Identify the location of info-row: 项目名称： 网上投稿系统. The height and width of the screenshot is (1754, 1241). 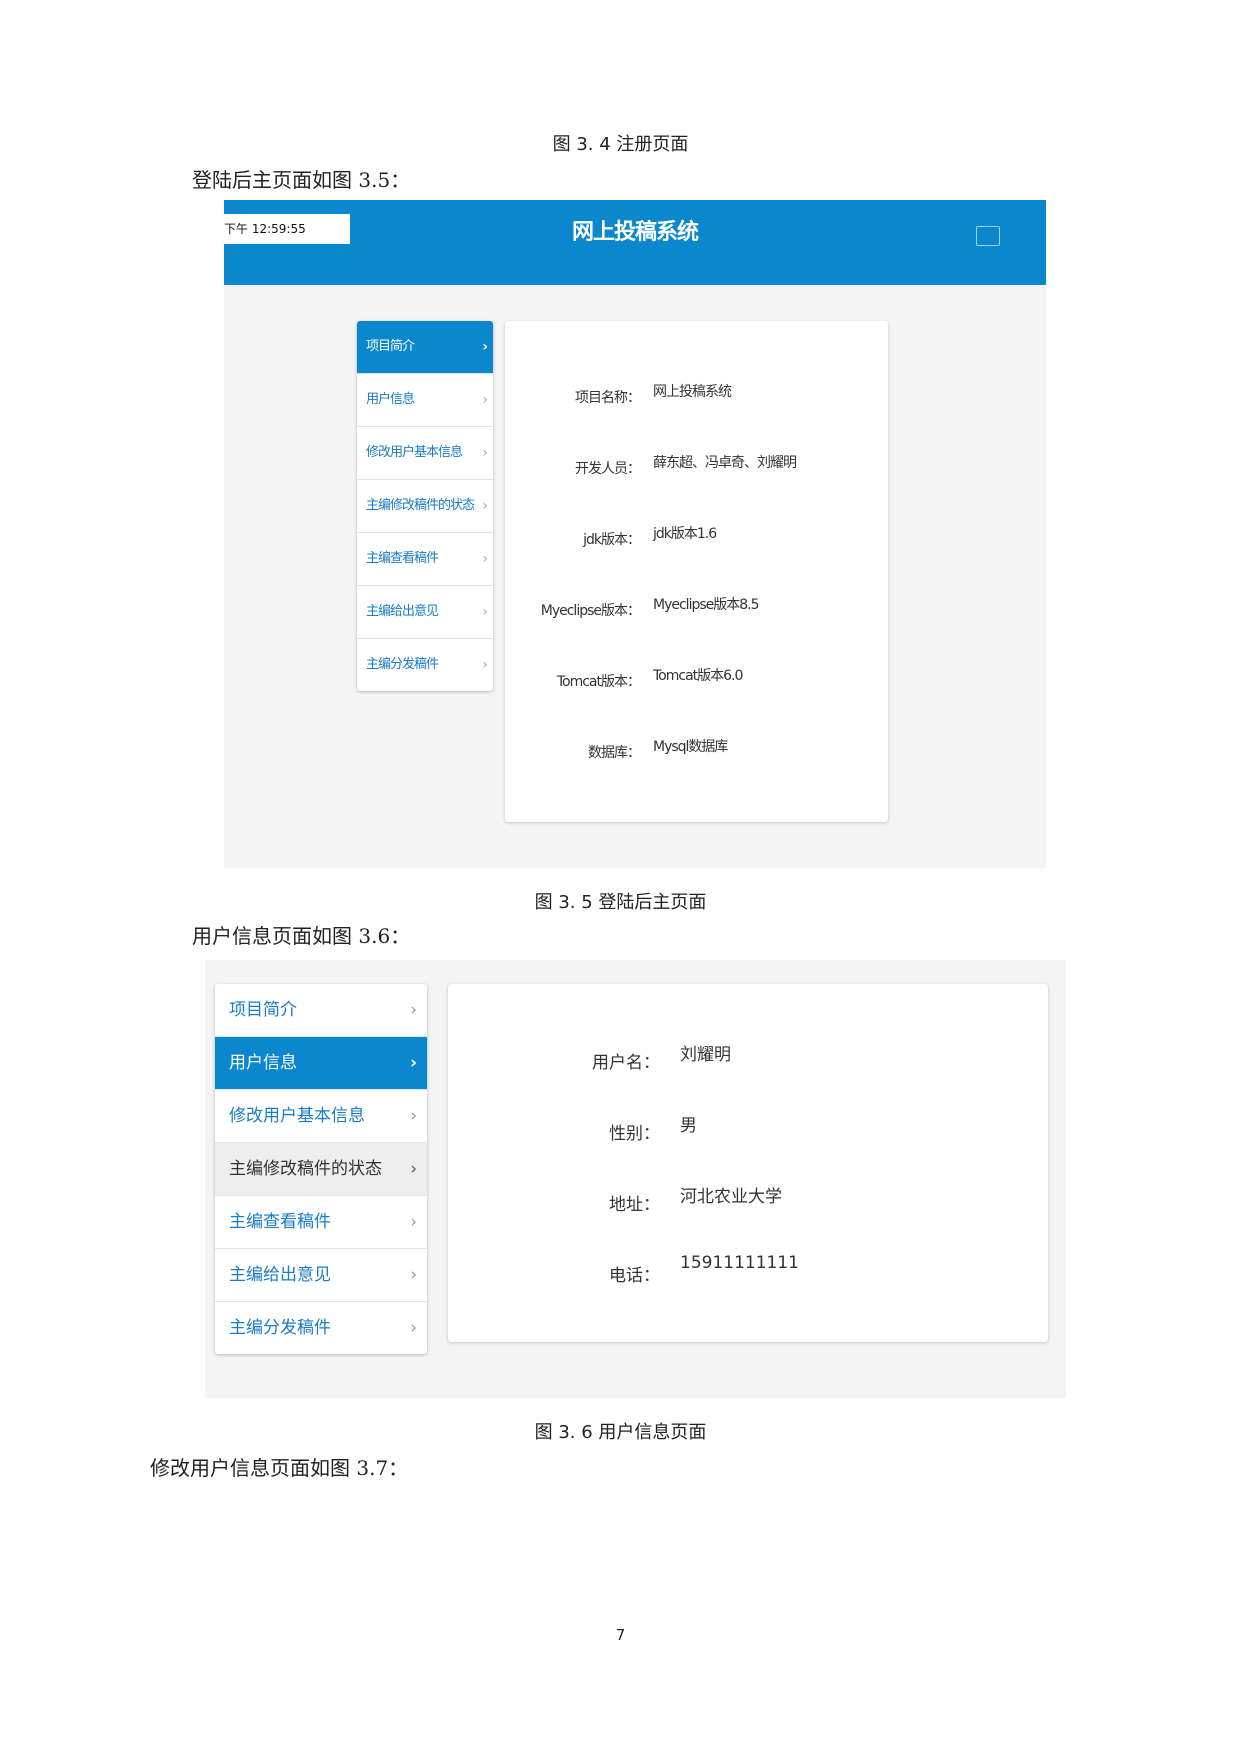
(696, 396).